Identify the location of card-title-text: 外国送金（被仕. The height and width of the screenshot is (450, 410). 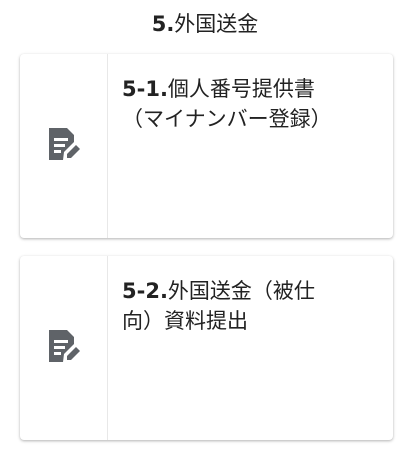
(241, 291).